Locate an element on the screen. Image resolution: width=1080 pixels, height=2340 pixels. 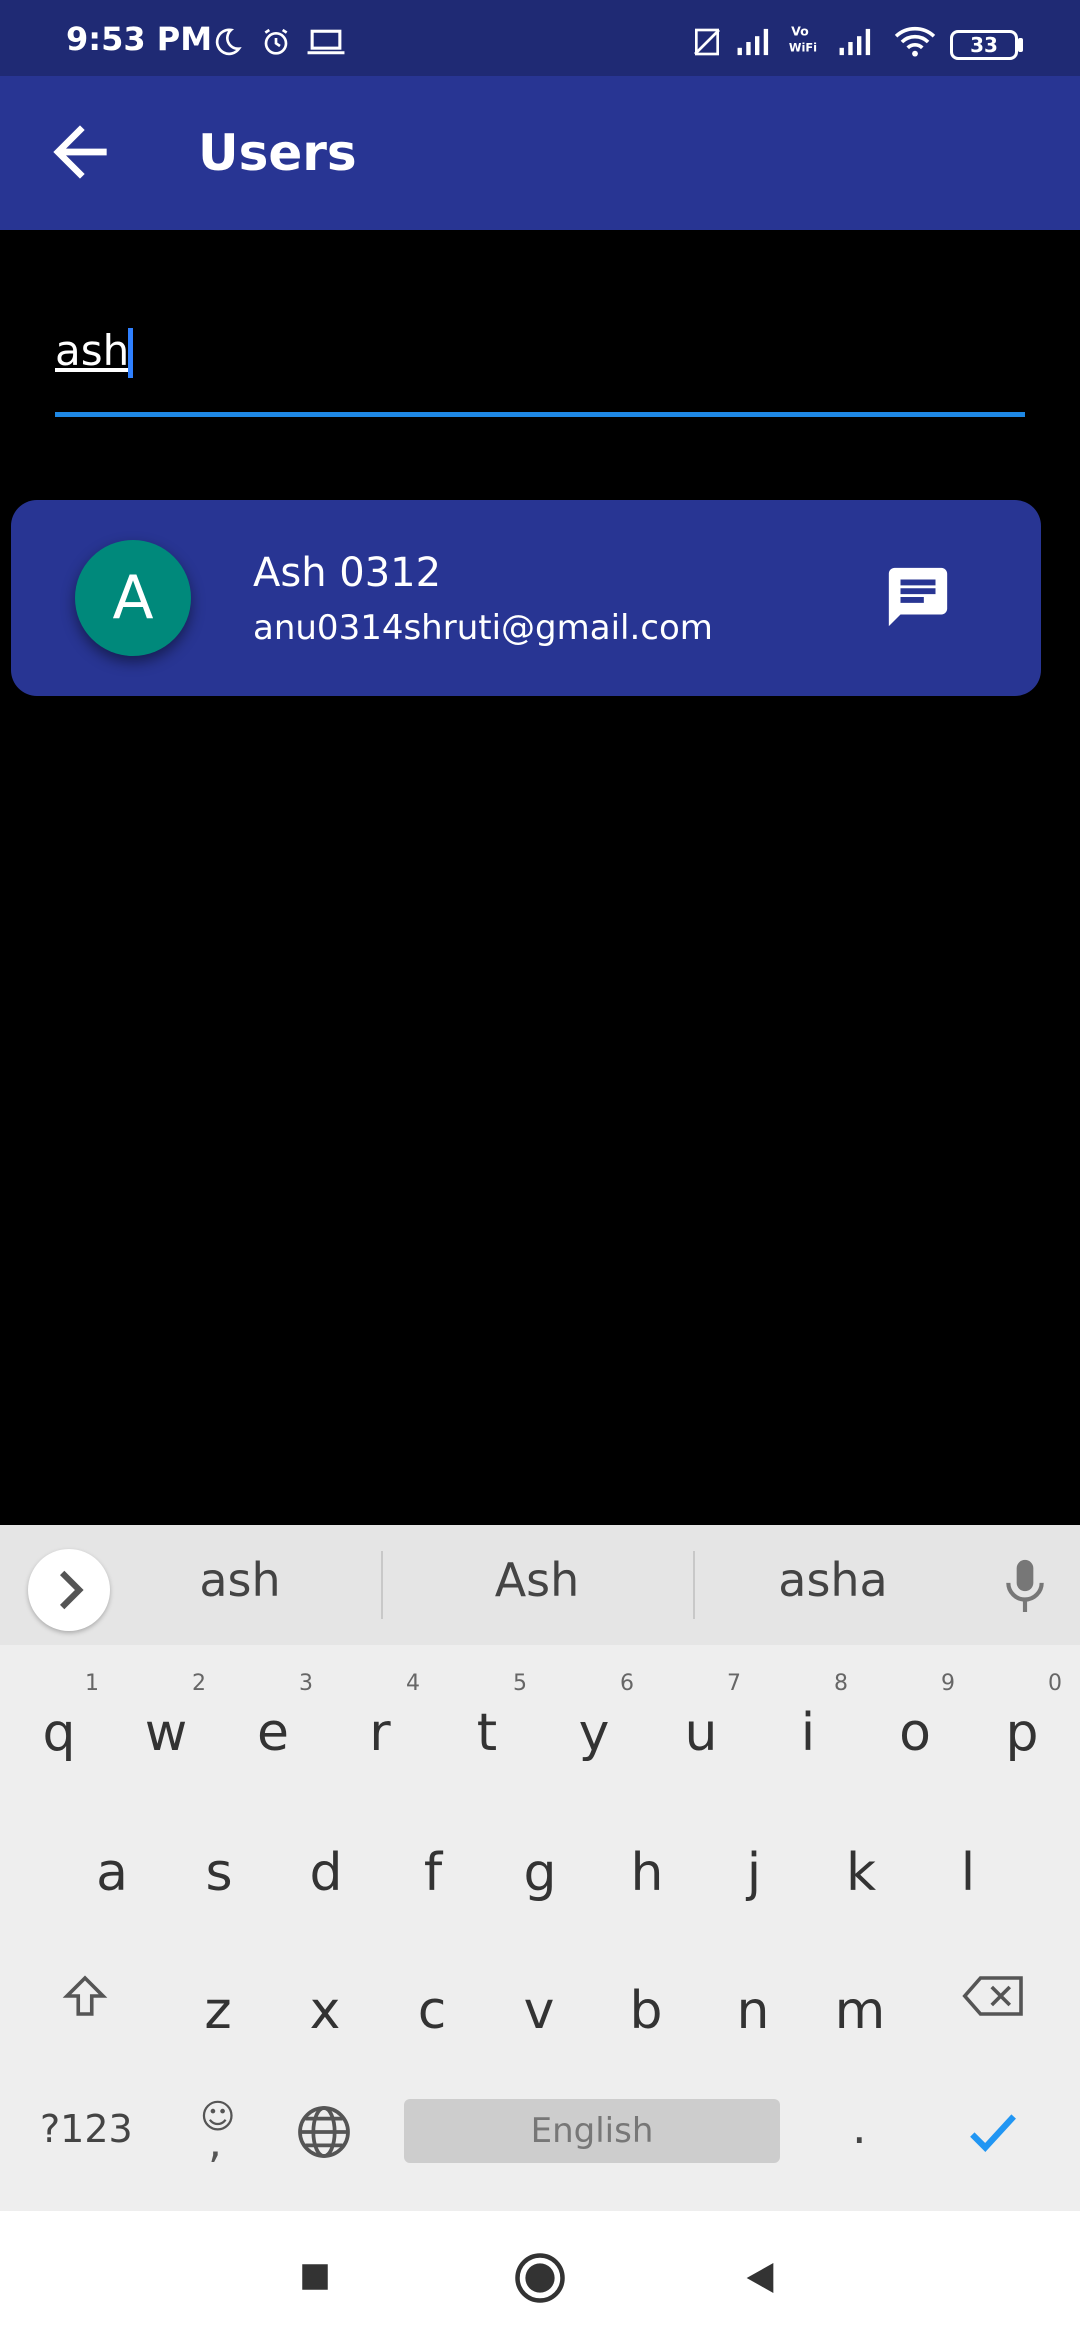
checkmark-icon is located at coordinates (993, 2132).